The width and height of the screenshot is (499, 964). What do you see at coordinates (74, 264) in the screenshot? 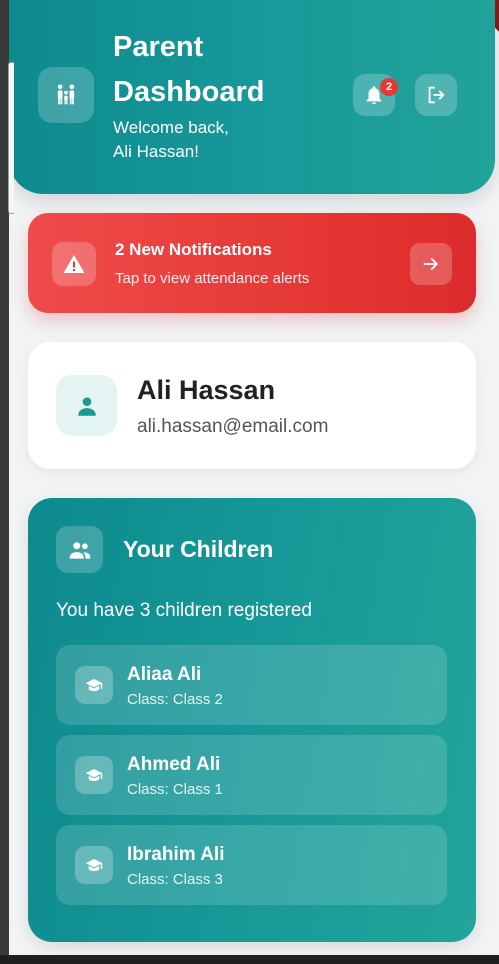
I see `warning-icon` at bounding box center [74, 264].